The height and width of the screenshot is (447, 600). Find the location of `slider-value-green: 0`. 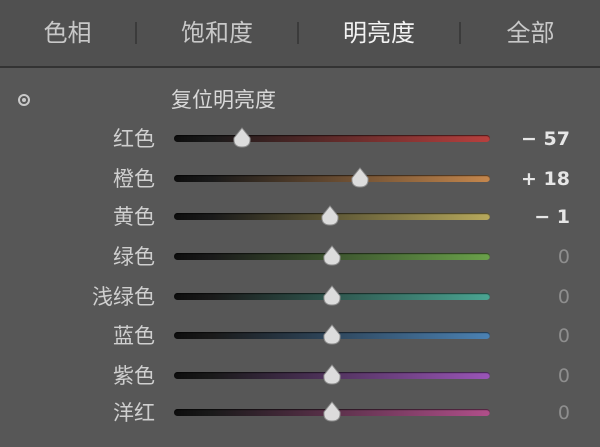

slider-value-green: 0 is located at coordinates (564, 257).